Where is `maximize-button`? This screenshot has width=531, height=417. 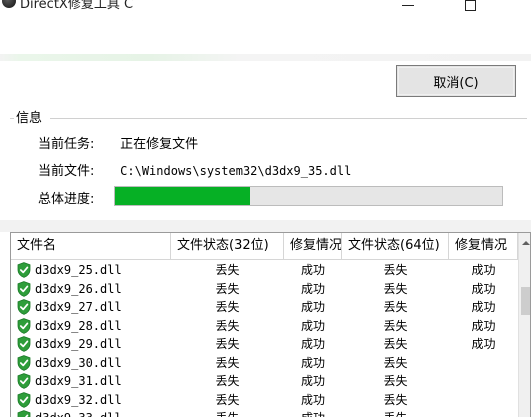 maximize-button is located at coordinates (470, 10).